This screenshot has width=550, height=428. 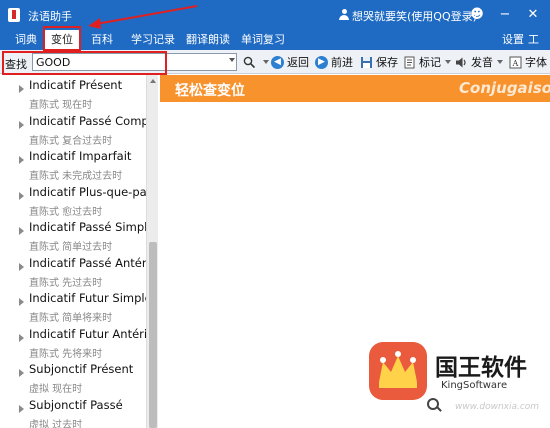 I want to click on toolbar: 查找 ◀ 返回 ▶ 前进 保存 标记, so click(x=275, y=62).